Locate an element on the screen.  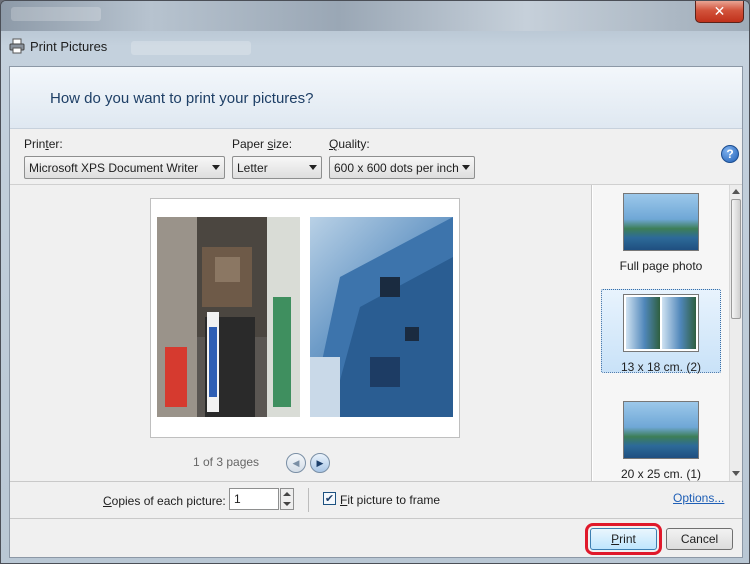
previous-page-button: ◀ is located at coordinates (296, 463).